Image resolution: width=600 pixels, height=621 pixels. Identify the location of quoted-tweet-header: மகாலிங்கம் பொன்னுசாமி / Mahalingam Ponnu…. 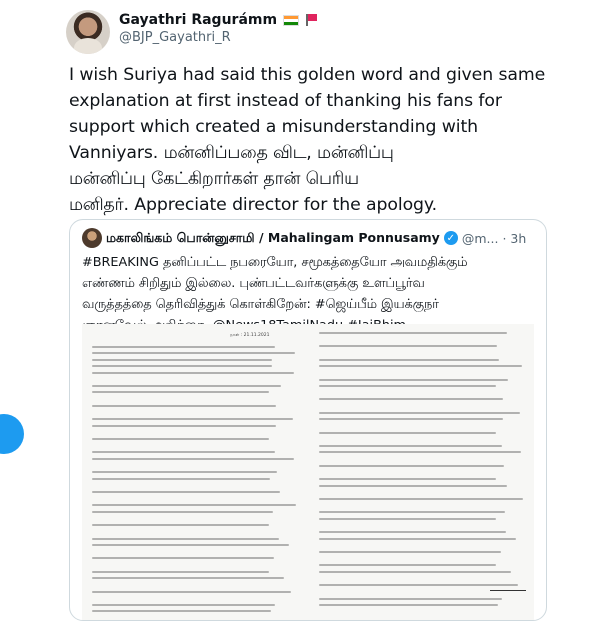
(304, 238).